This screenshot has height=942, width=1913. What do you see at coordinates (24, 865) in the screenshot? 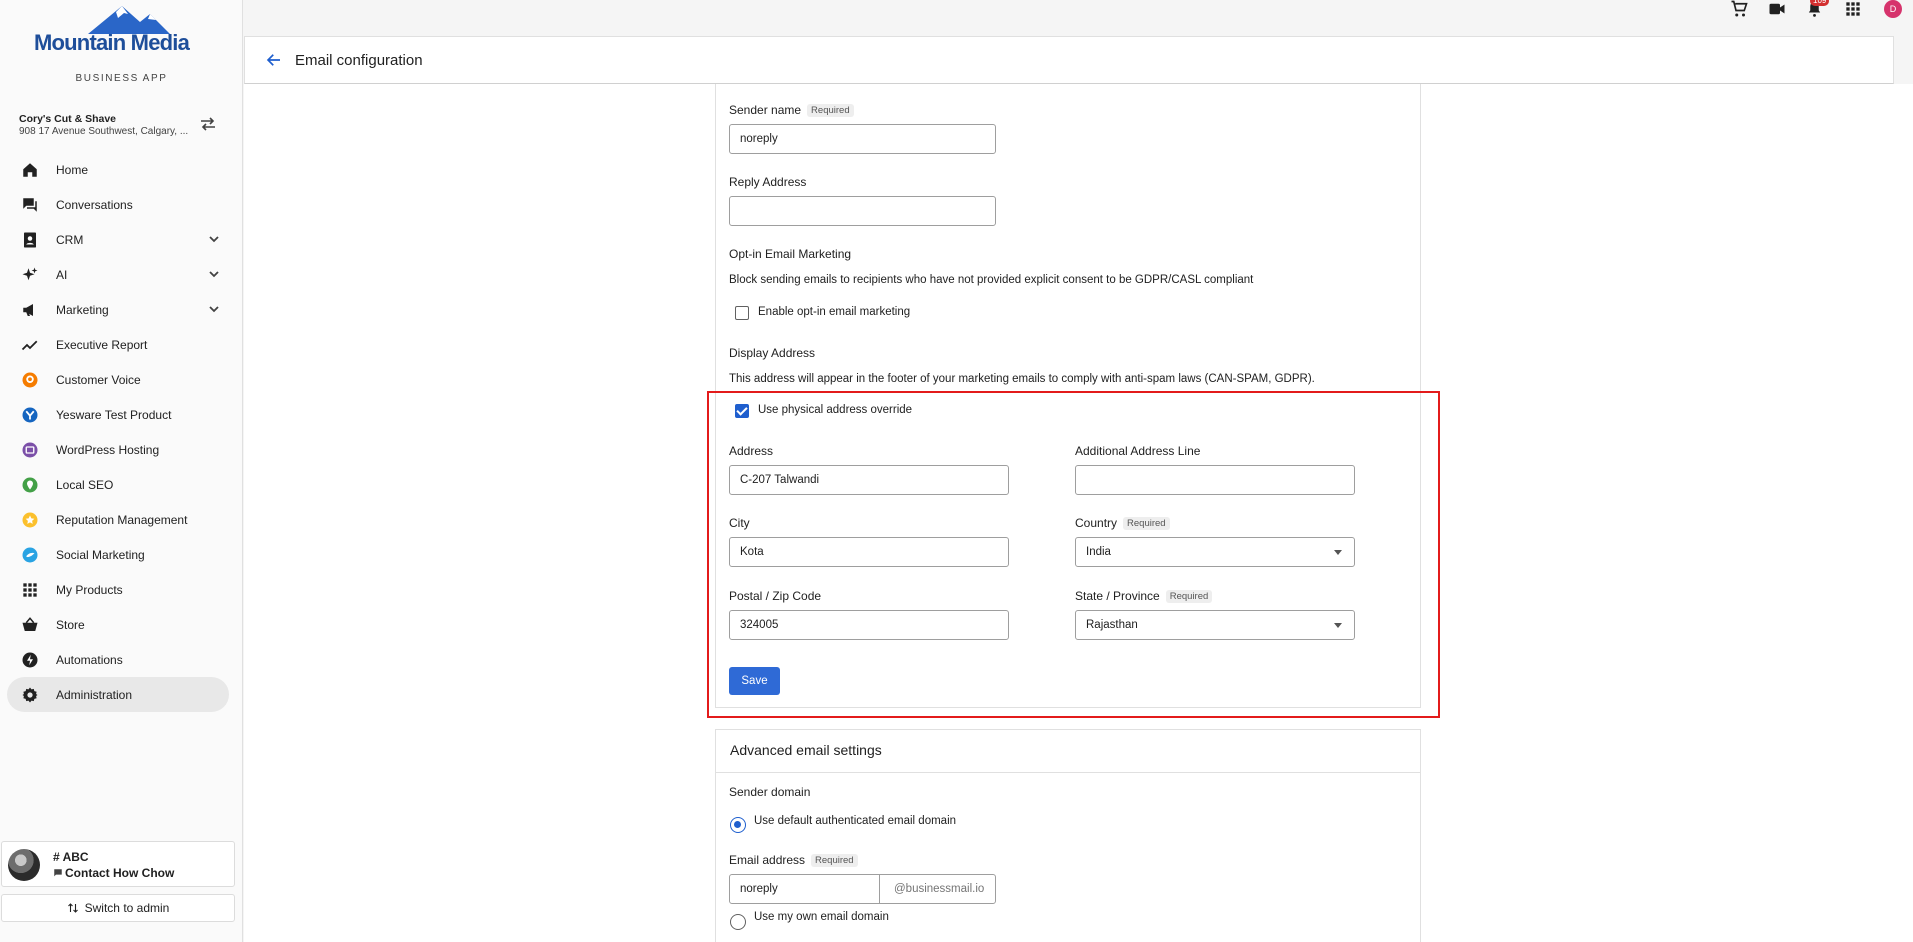
I see `avatar` at bounding box center [24, 865].